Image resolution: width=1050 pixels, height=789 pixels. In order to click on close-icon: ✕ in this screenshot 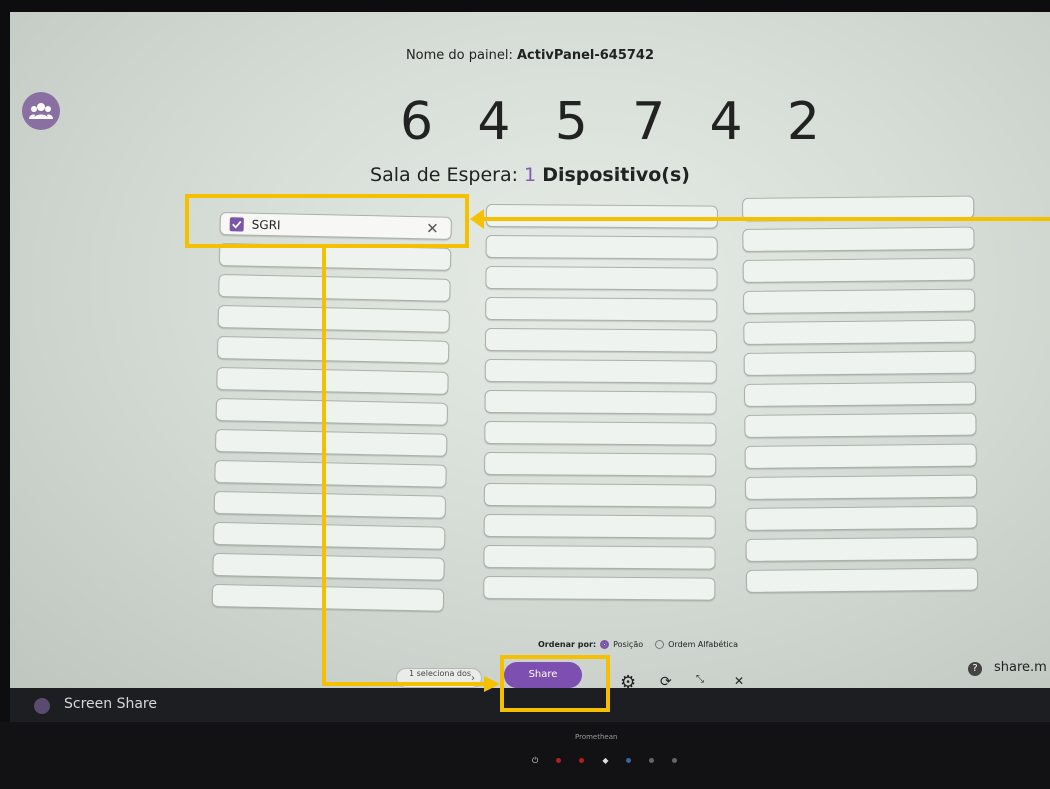, I will do `click(739, 681)`.